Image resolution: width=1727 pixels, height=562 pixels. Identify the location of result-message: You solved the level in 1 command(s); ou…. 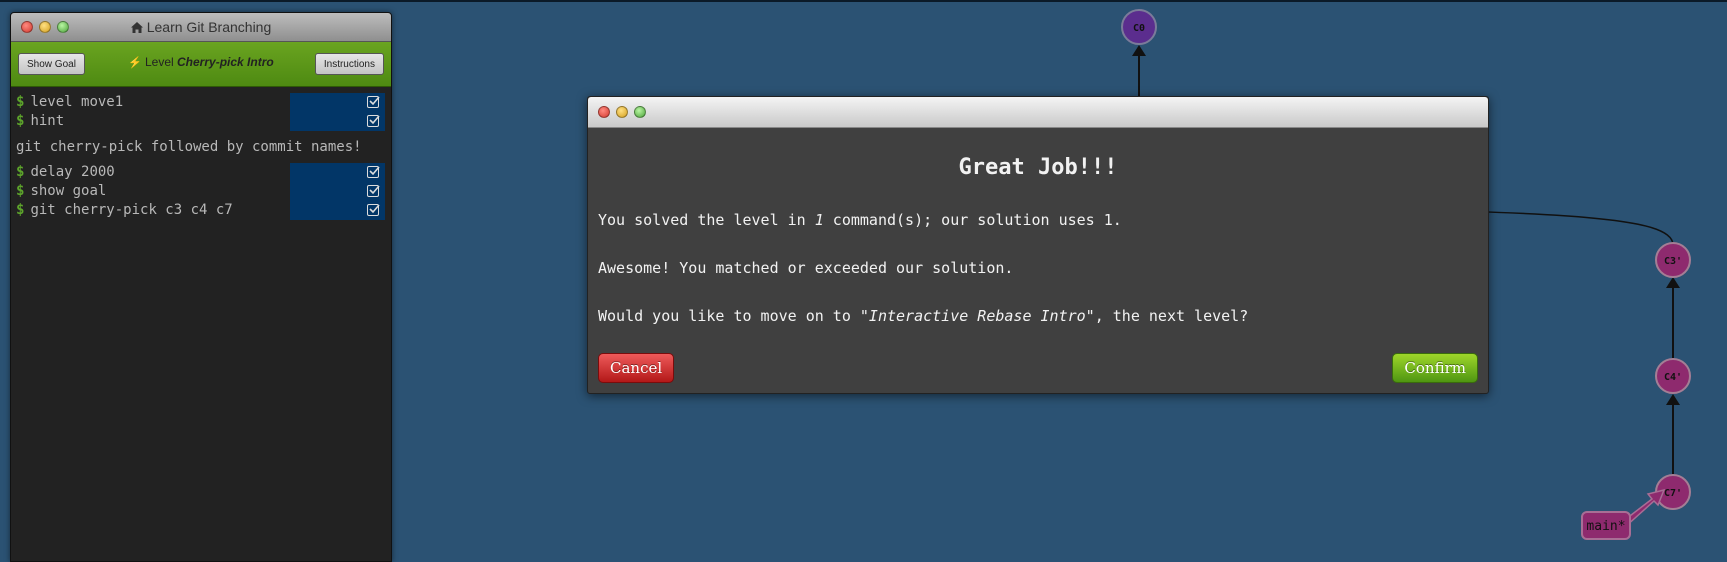
(860, 220).